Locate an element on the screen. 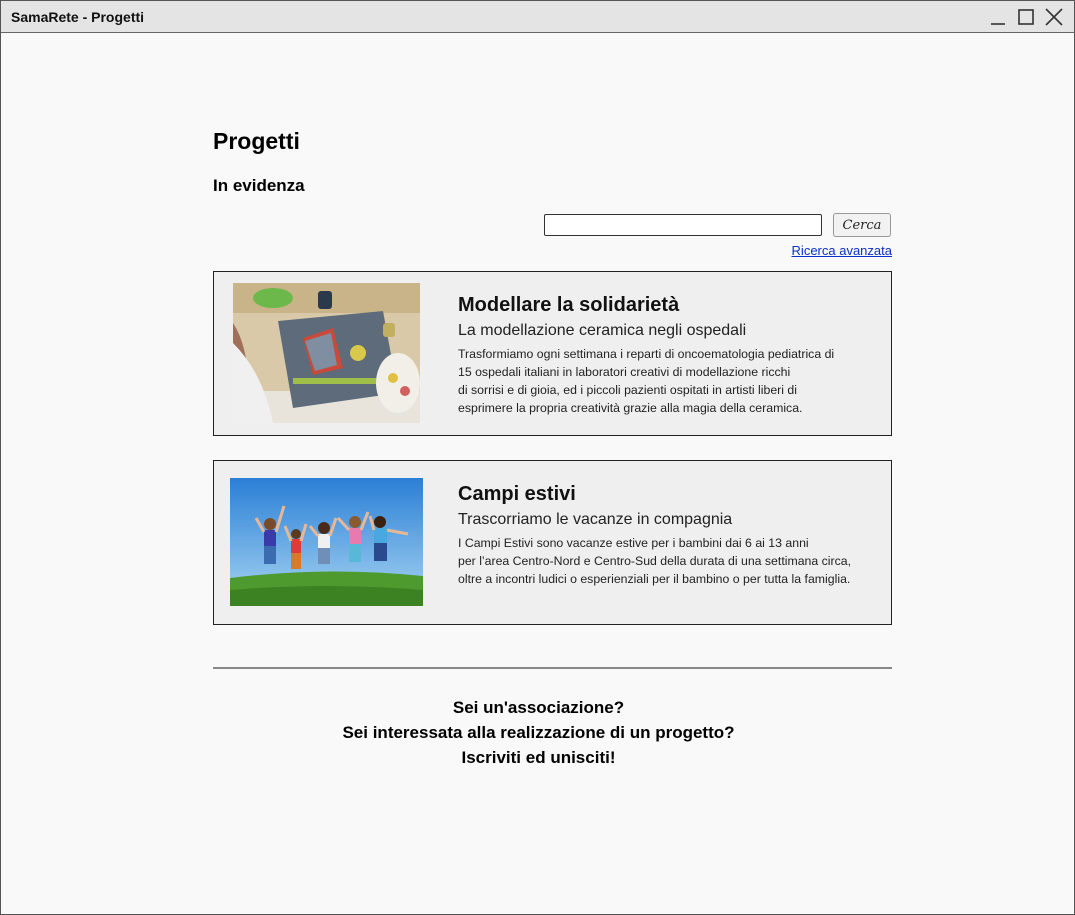 This screenshot has height=915, width=1075. project-title: Campi estivi is located at coordinates (517, 494).